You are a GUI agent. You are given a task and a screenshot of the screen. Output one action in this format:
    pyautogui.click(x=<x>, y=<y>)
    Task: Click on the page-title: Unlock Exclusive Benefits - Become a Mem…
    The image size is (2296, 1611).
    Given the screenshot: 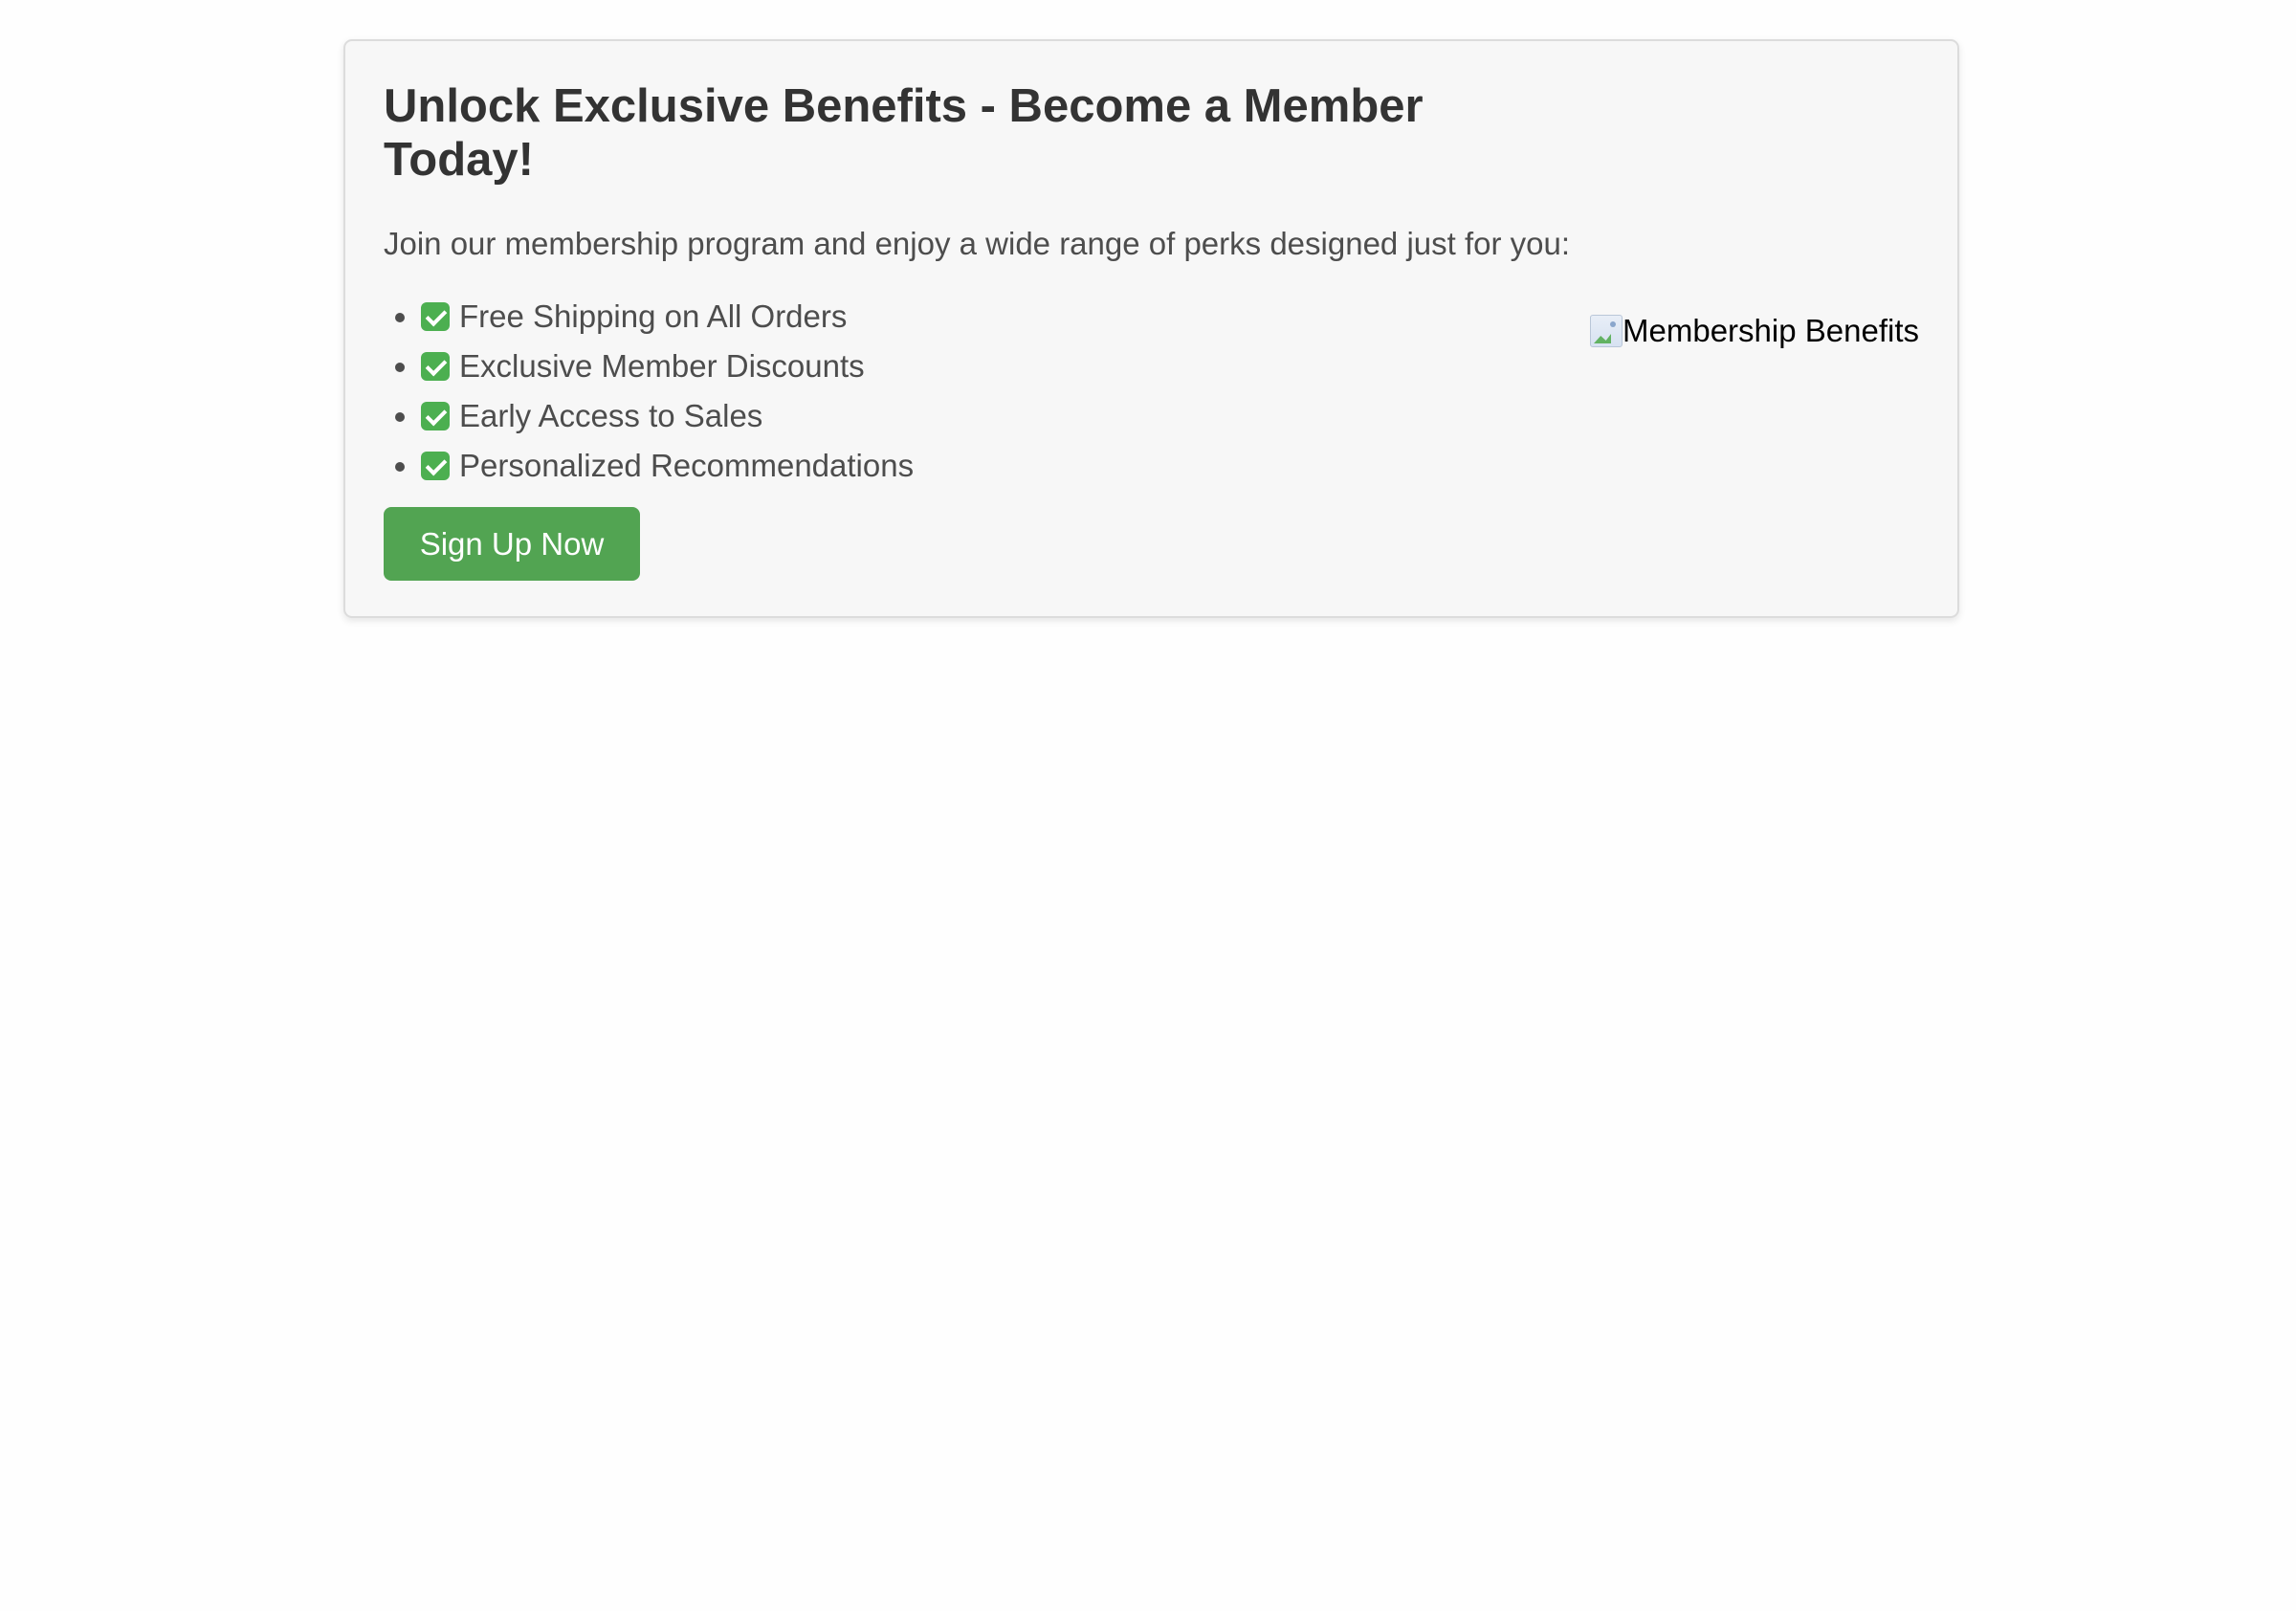 What is the action you would take?
    pyautogui.click(x=904, y=133)
    